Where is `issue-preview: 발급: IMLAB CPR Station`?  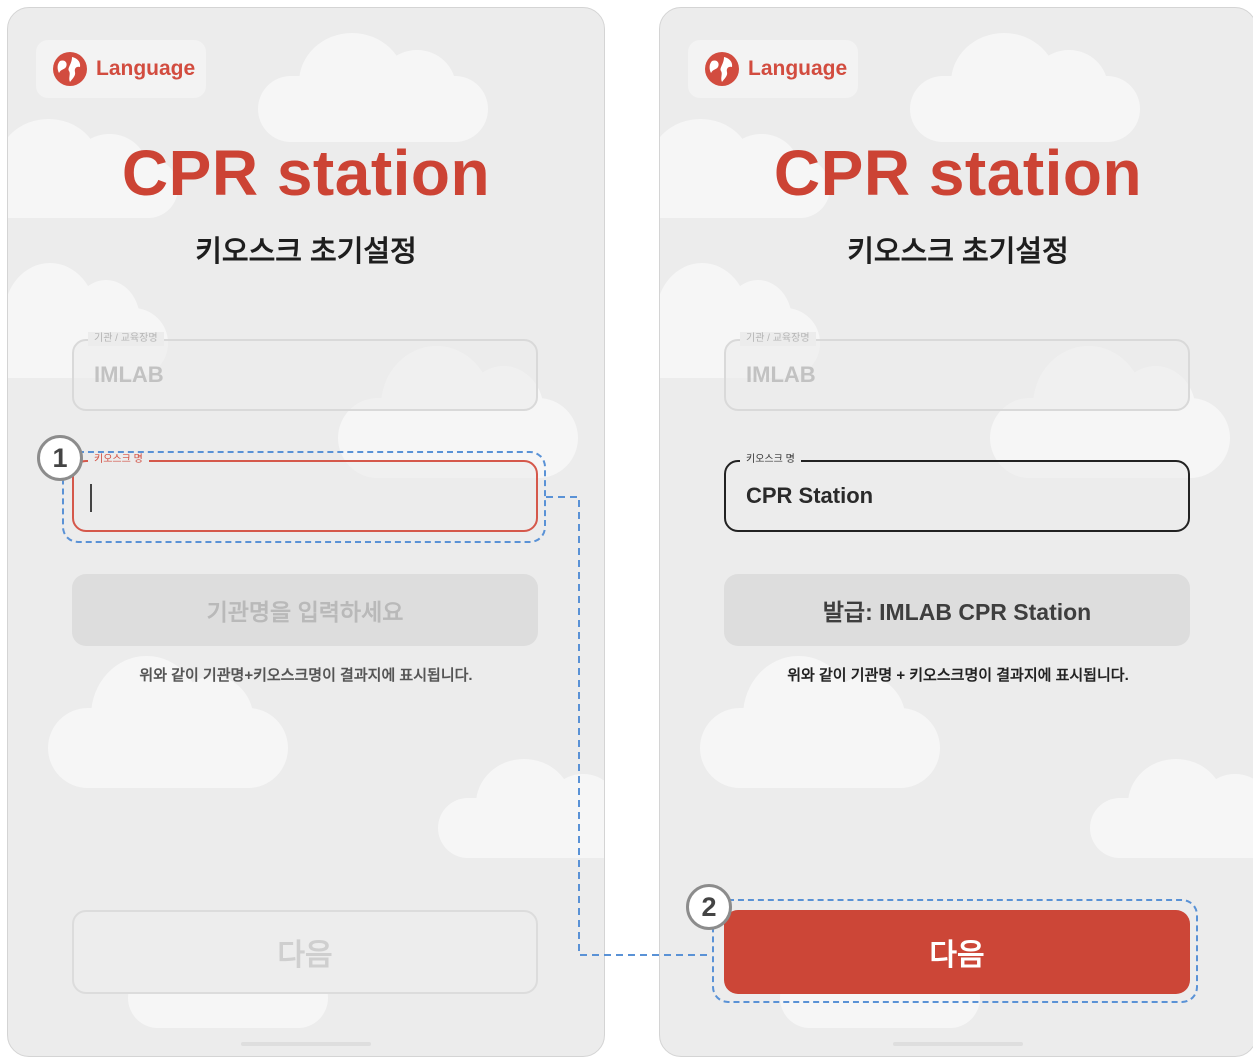 issue-preview: 발급: IMLAB CPR Station is located at coordinates (957, 610).